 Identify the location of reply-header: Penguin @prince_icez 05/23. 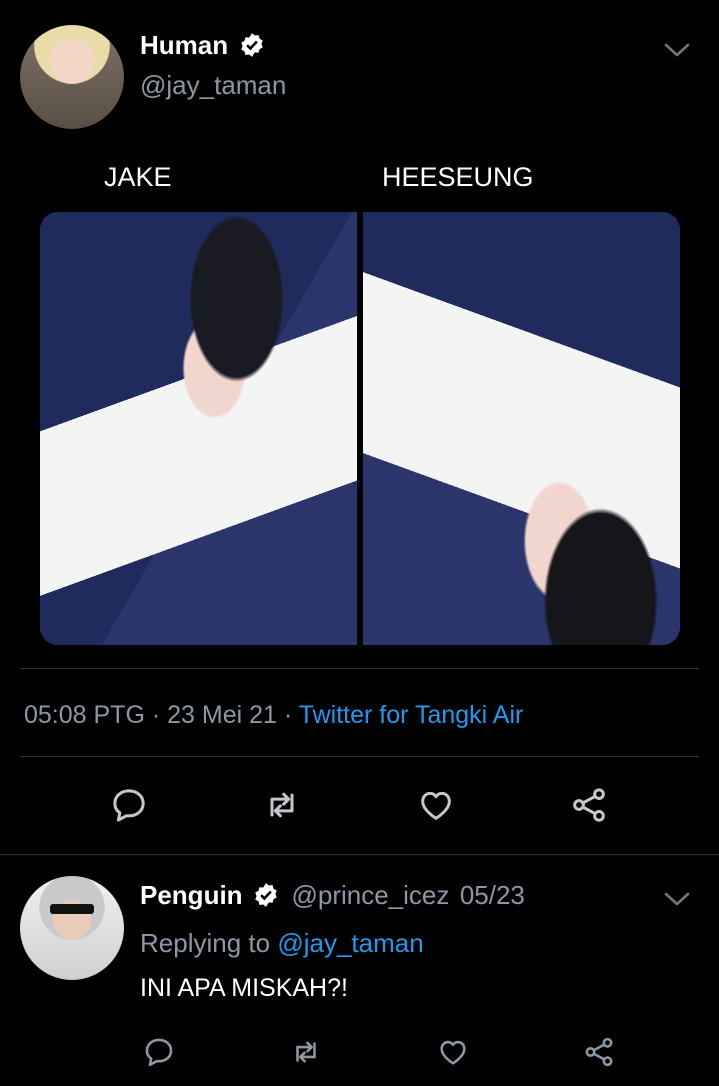
(332, 895).